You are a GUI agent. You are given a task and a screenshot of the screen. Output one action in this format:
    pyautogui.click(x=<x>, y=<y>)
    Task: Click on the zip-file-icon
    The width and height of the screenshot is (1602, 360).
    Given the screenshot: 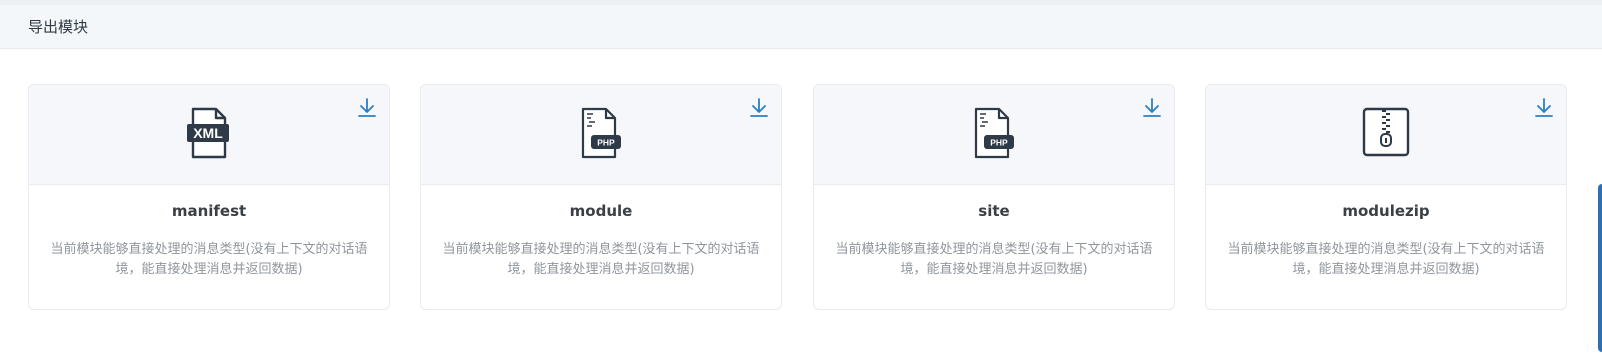 What is the action you would take?
    pyautogui.click(x=1386, y=132)
    